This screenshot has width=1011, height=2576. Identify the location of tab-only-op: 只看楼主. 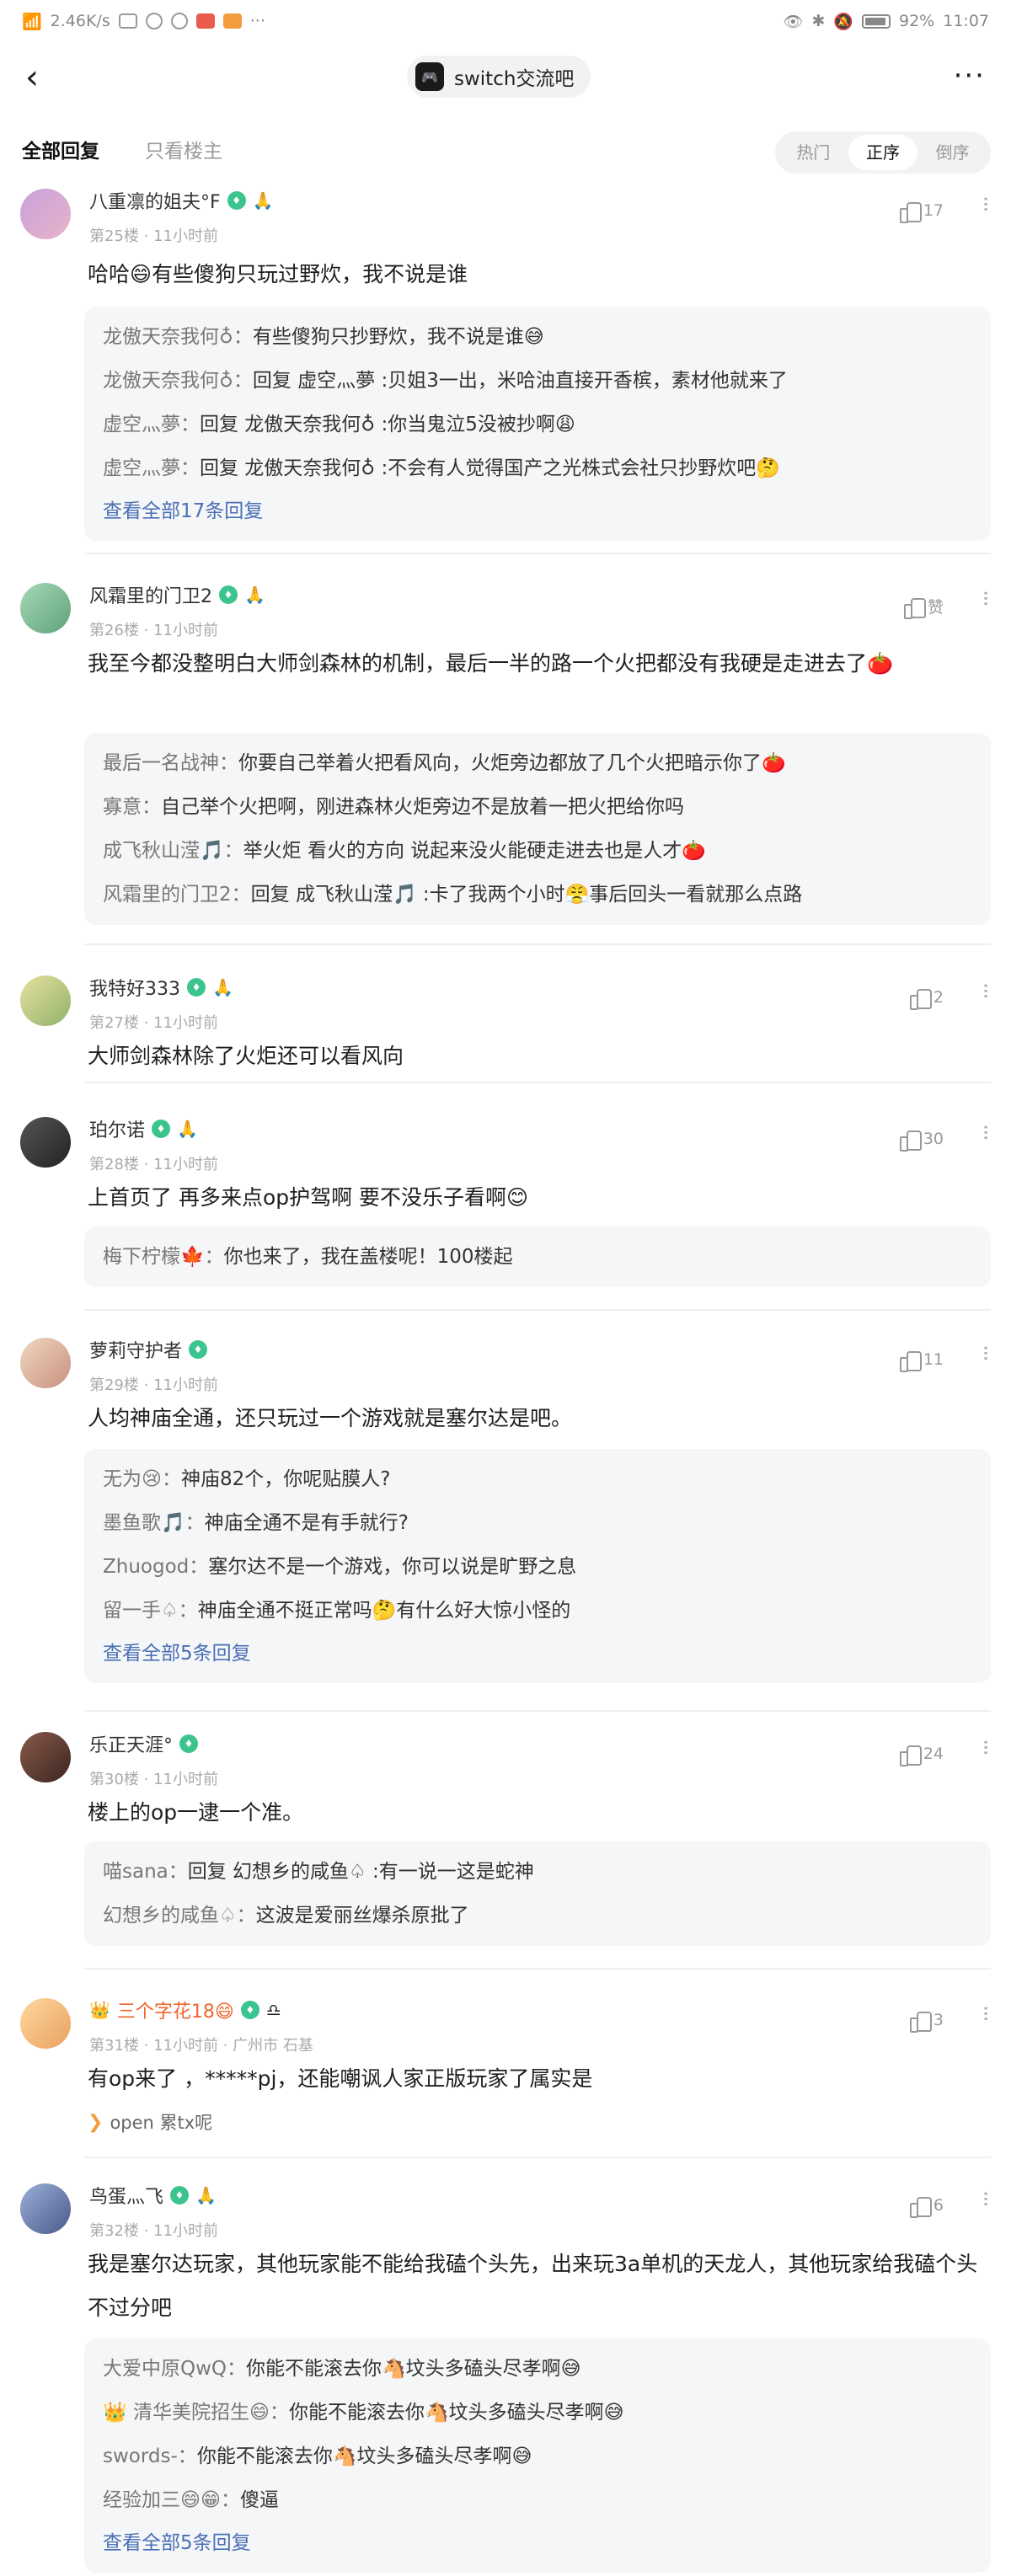
(183, 149).